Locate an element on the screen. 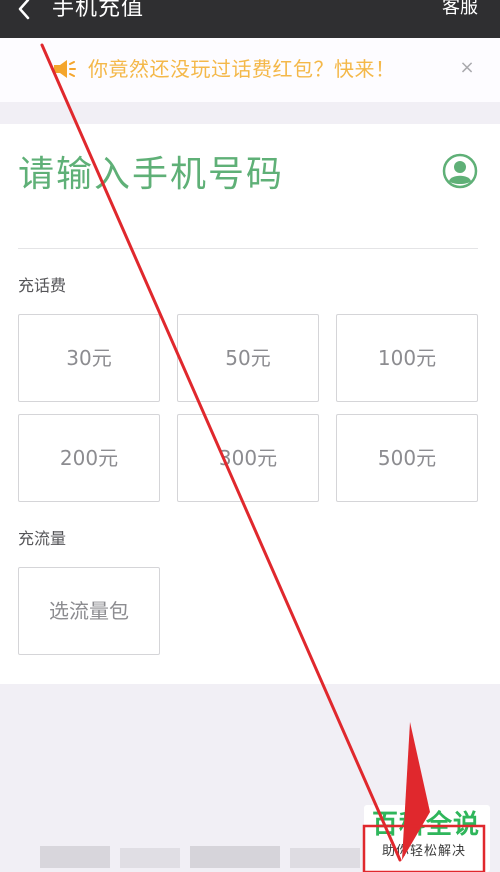 This screenshot has width=500, height=872. credit-option-100: 100元 is located at coordinates (407, 358).